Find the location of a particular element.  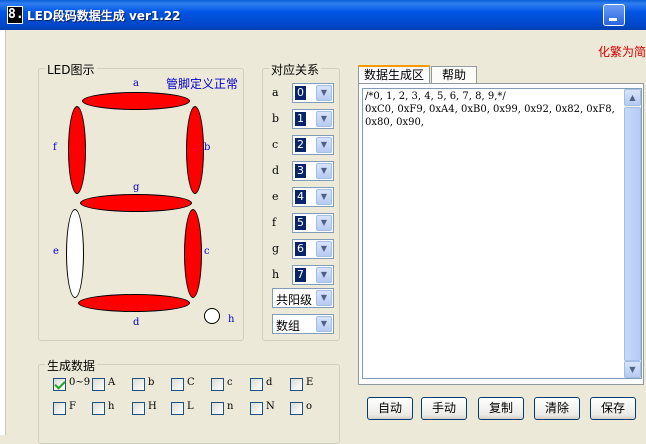

mapping-select: 2 ▼ is located at coordinates (313, 145).